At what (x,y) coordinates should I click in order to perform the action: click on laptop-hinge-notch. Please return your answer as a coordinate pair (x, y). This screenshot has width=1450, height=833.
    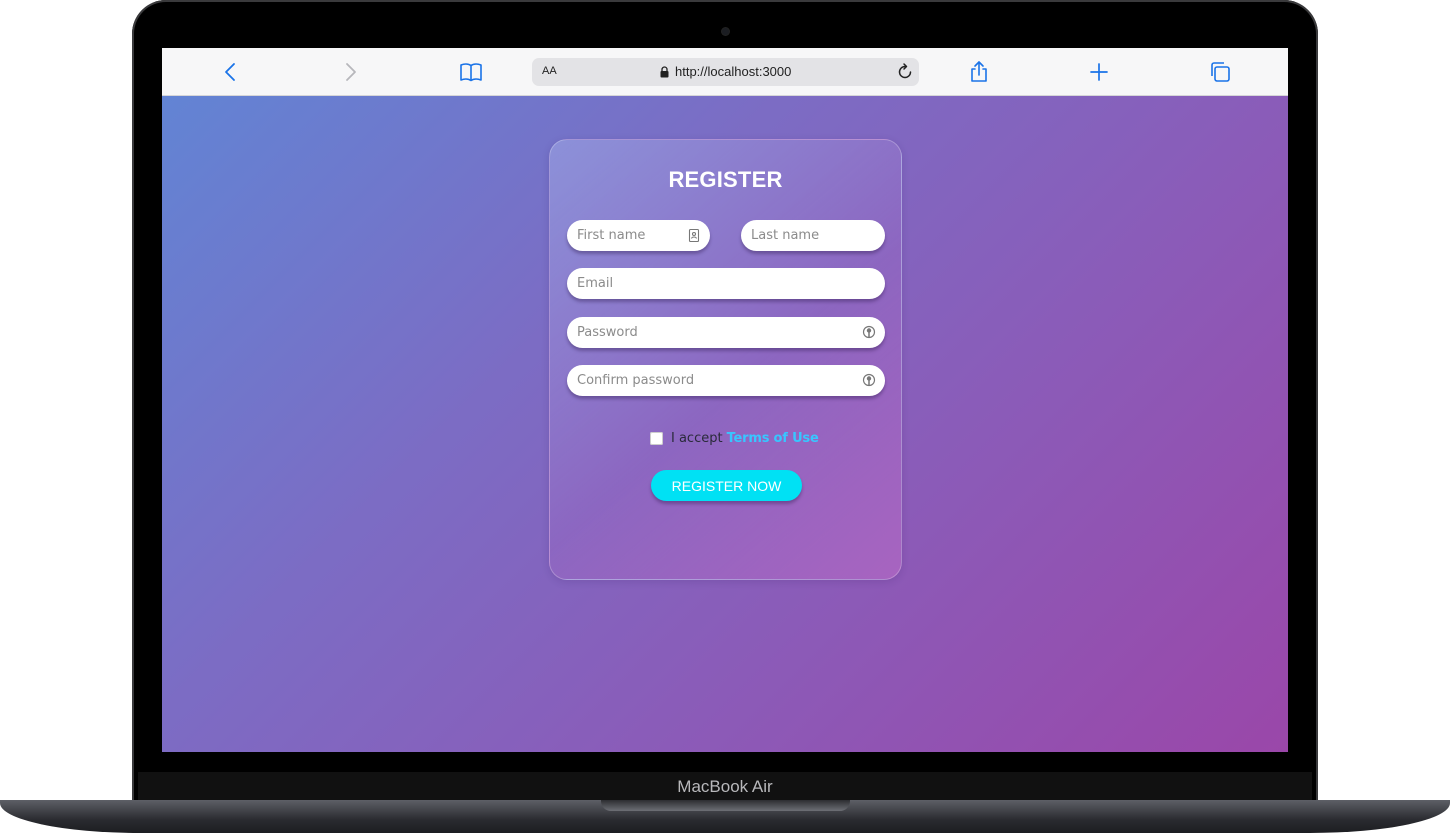
    Looking at the image, I should click on (725, 805).